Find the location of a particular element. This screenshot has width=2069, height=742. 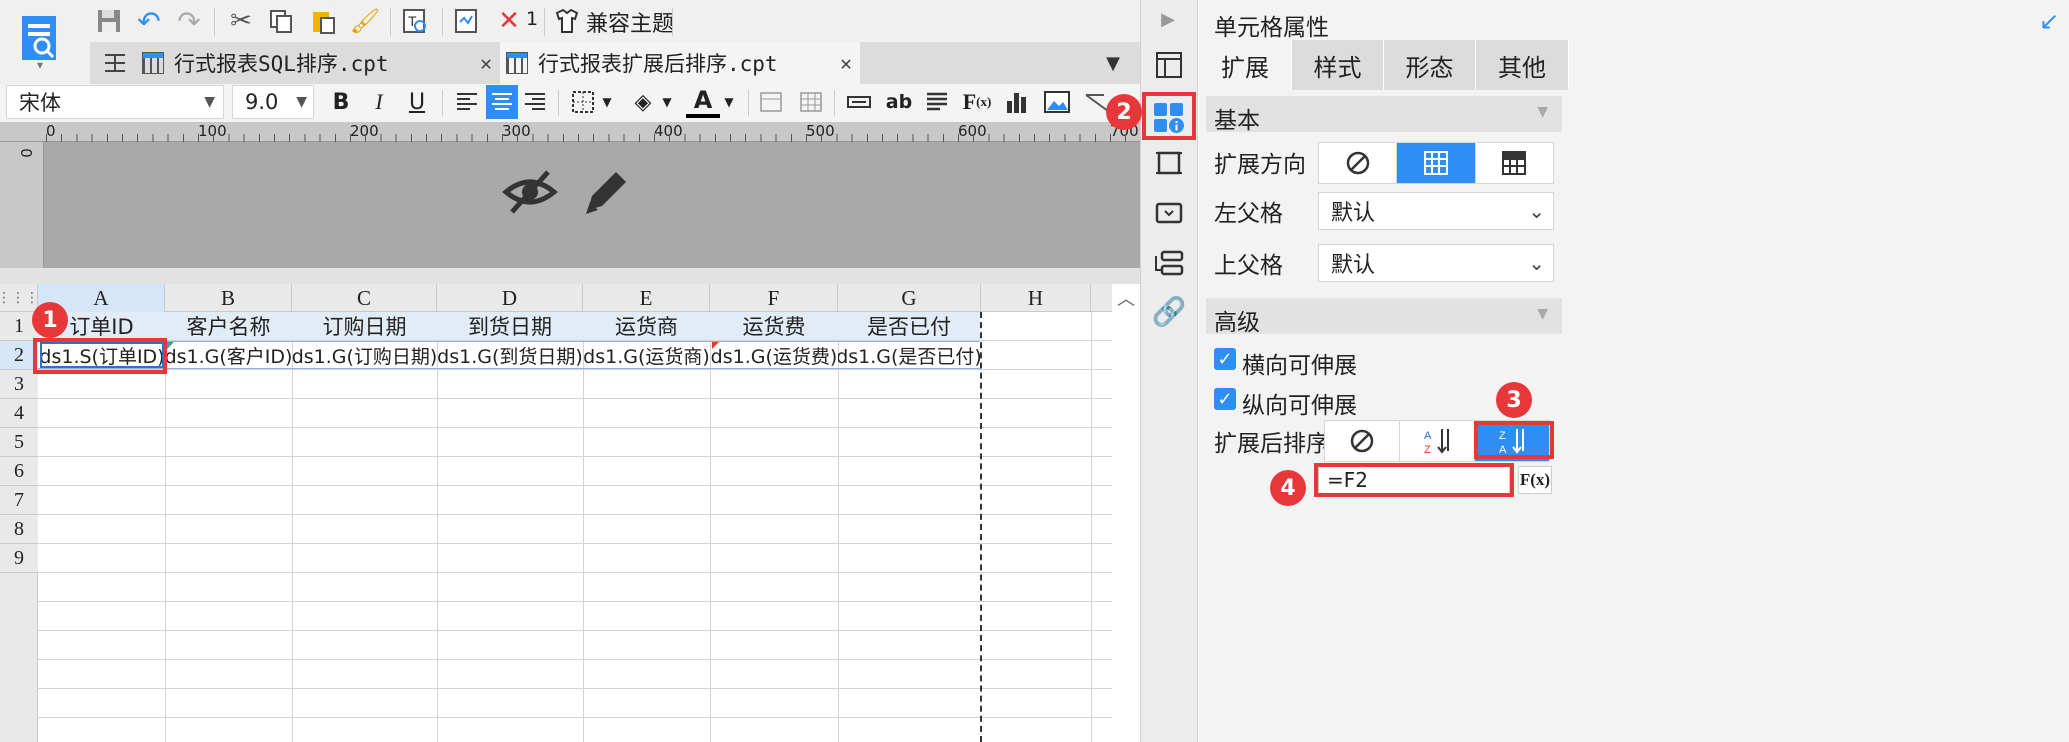

column-header-c: C is located at coordinates (364, 298).